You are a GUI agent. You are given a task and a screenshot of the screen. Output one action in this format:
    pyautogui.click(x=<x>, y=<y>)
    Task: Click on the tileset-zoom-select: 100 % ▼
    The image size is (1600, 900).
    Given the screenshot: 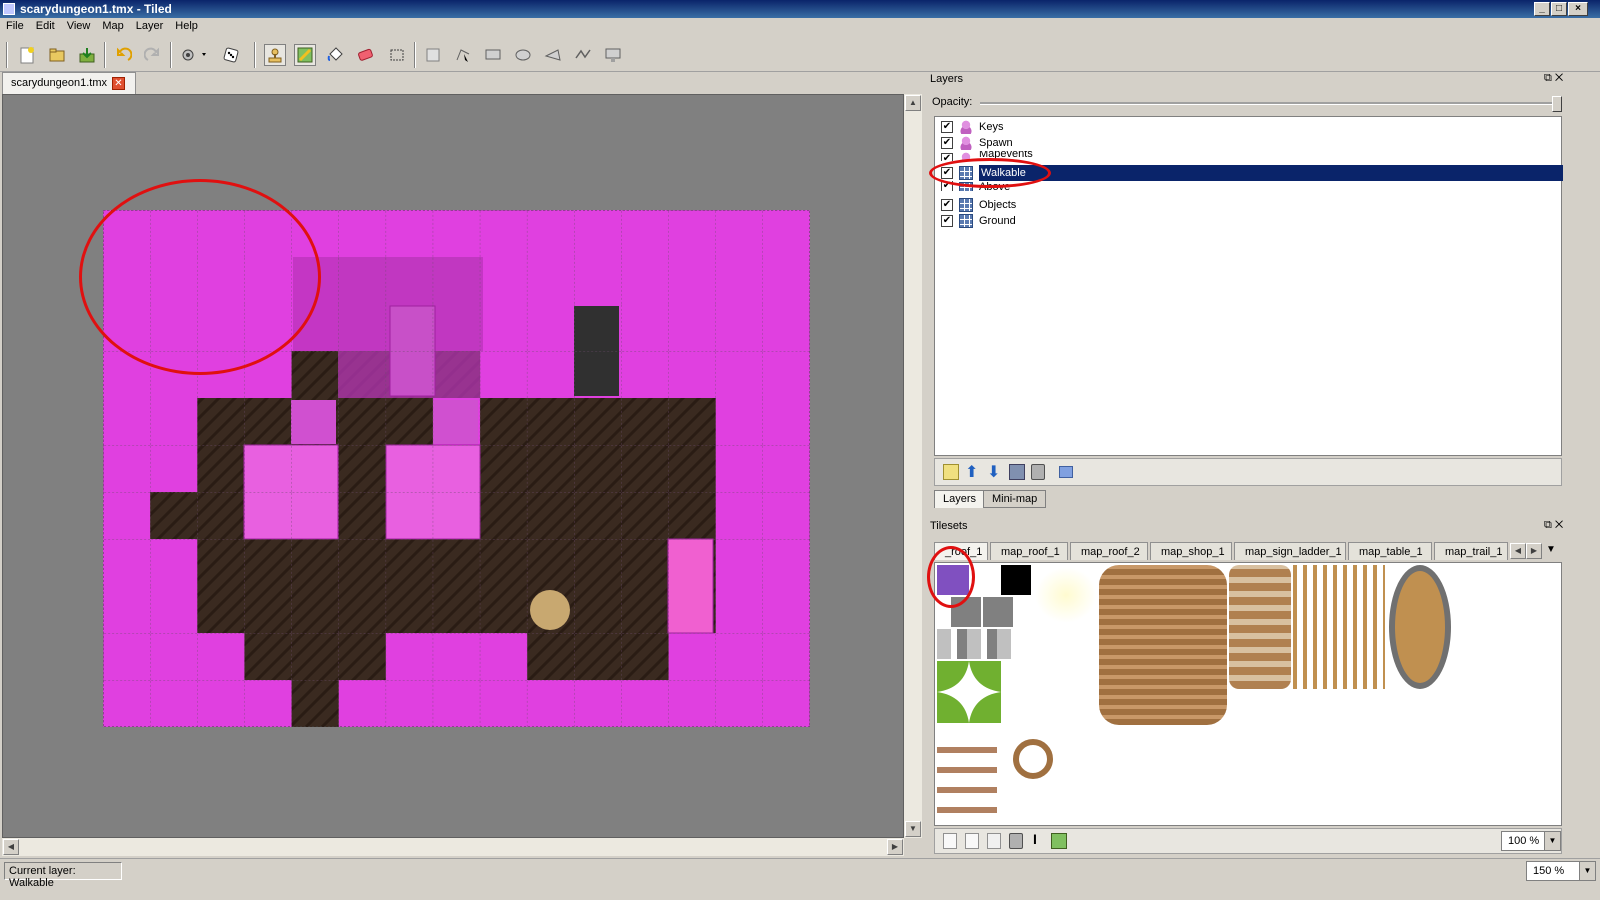 What is the action you would take?
    pyautogui.click(x=1531, y=841)
    